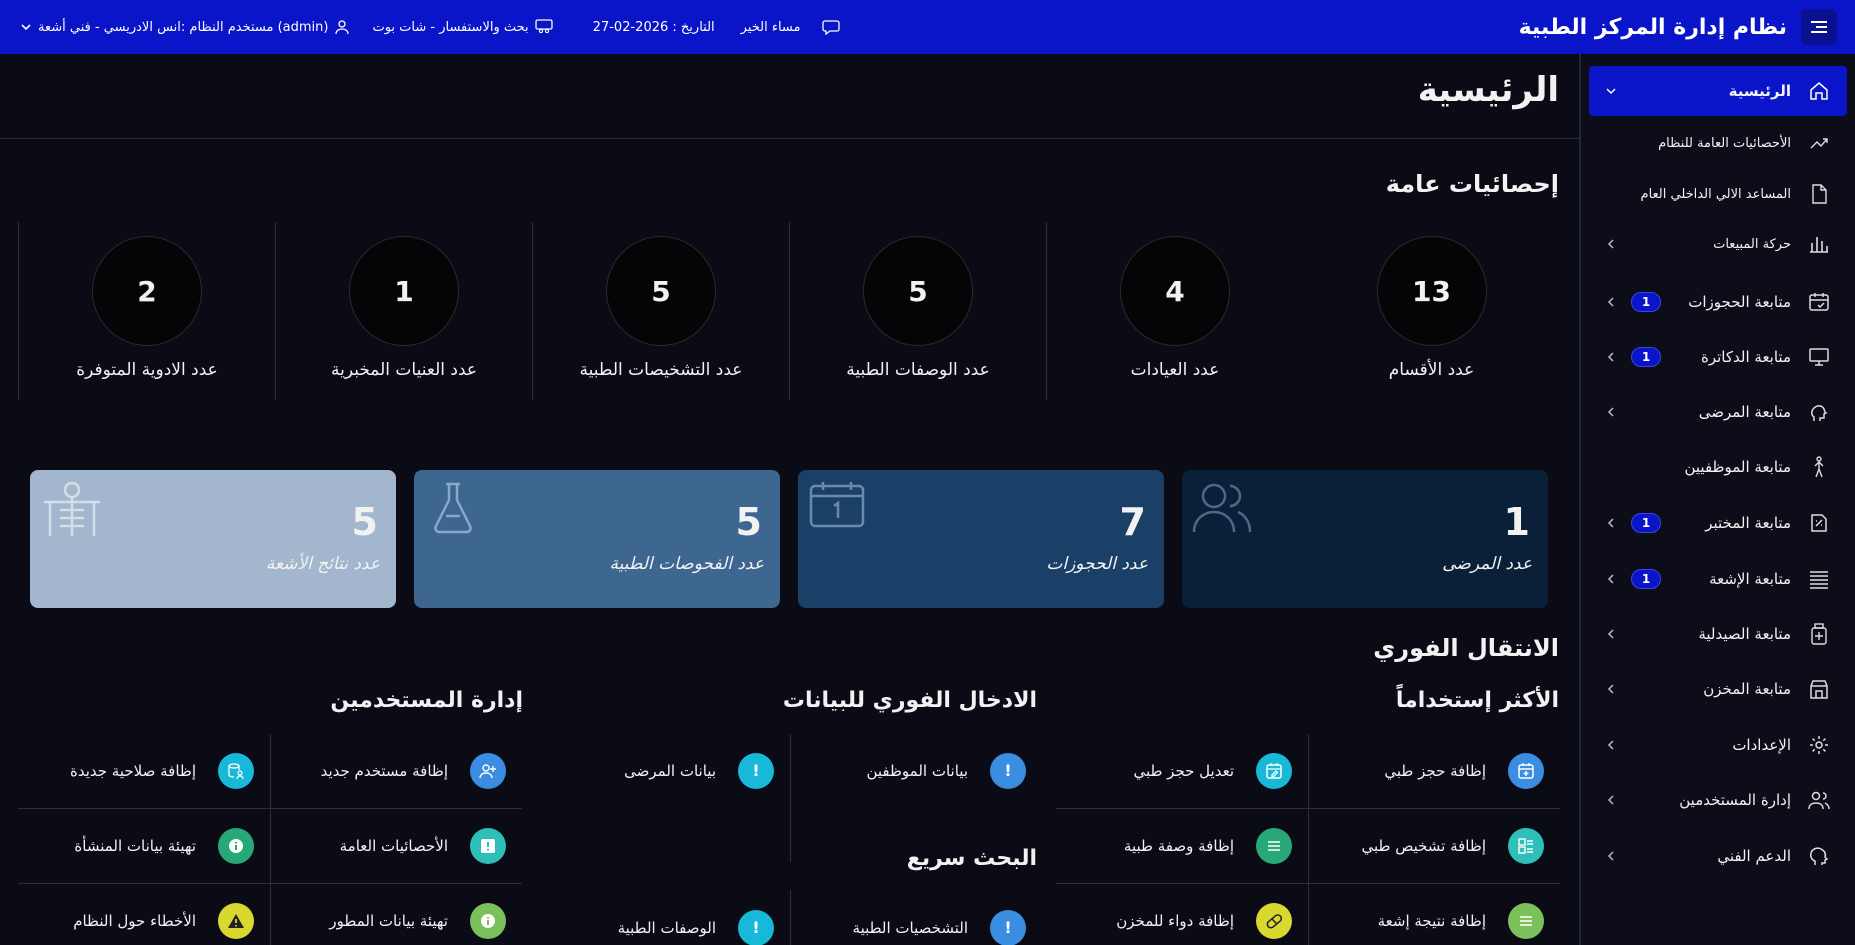 The image size is (1855, 945). I want to click on sidebar-item-settings: الإعدادات, so click(1718, 745).